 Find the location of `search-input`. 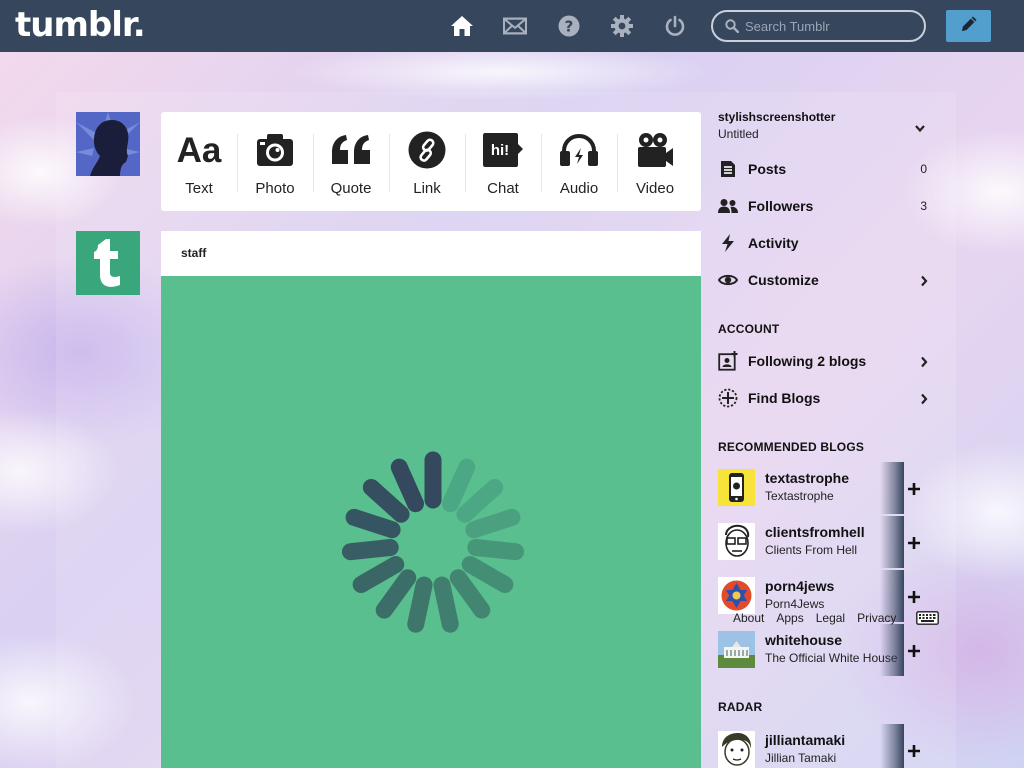

search-input is located at coordinates (830, 26).